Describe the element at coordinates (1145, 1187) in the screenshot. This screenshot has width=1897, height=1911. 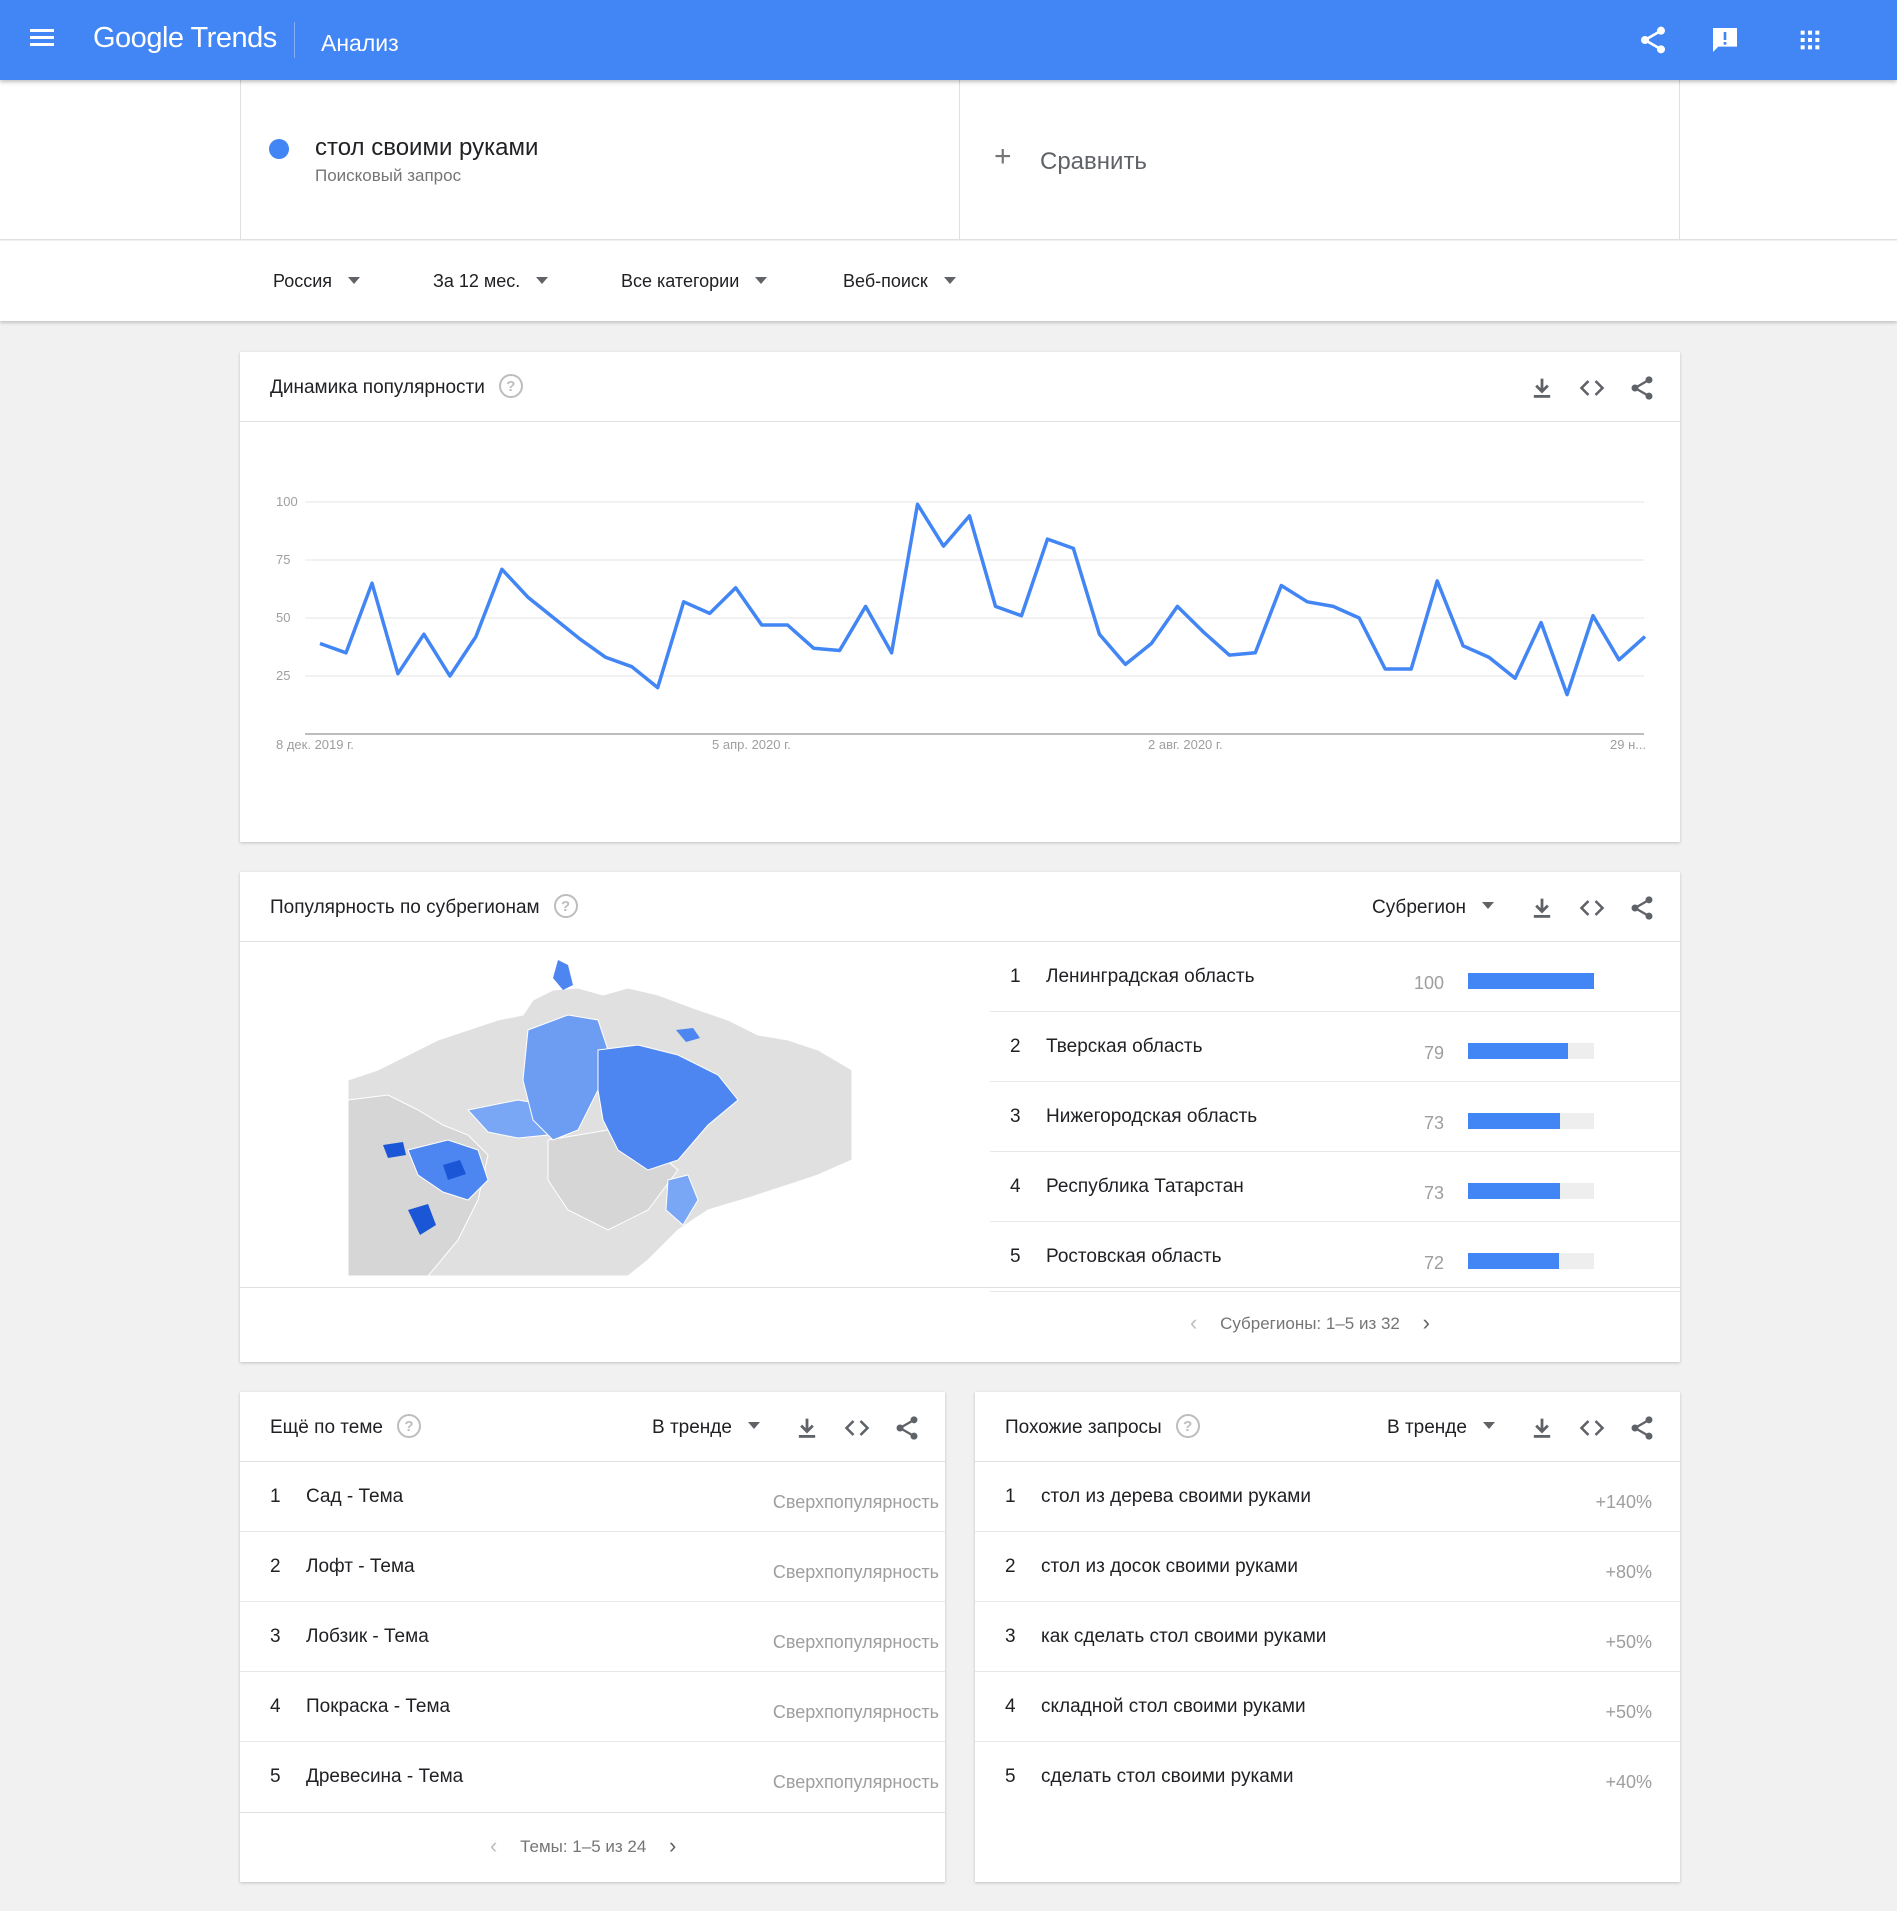
I see `subregion-name: Республика Татарстан` at that location.